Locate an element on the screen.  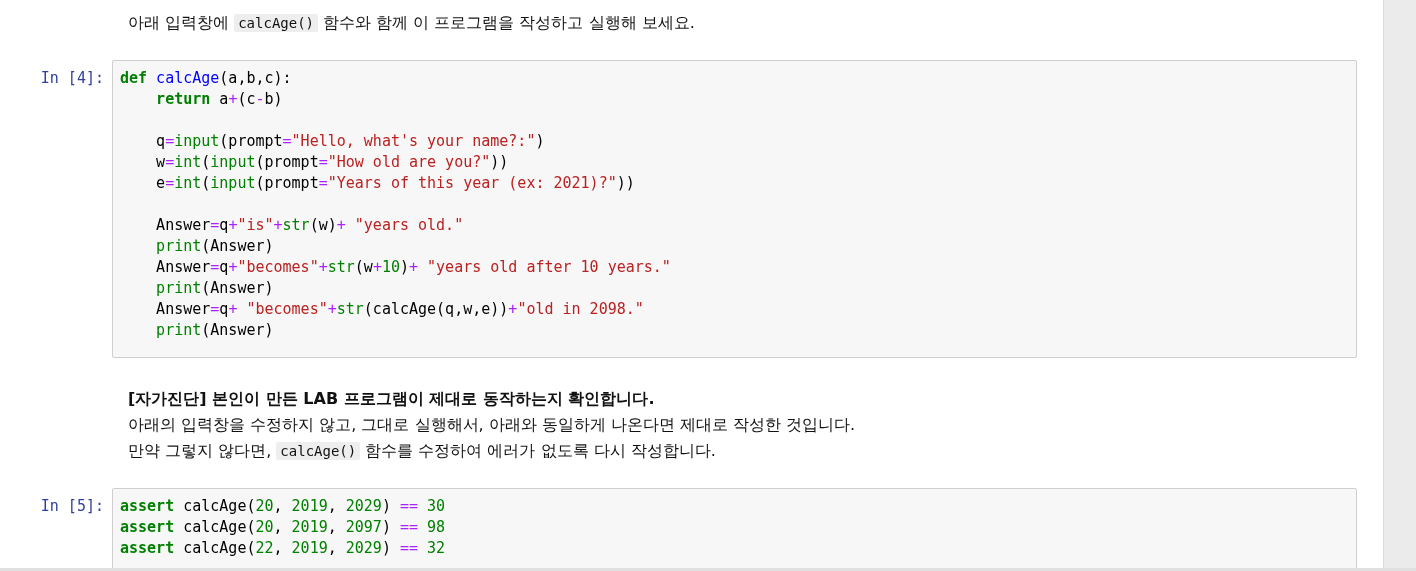
paragraph-text: 만약 그렇지 않다면, calcAge() 함수를 수정하여 에러가 없도록 다시 작성합니다. is located at coordinates (422, 451).